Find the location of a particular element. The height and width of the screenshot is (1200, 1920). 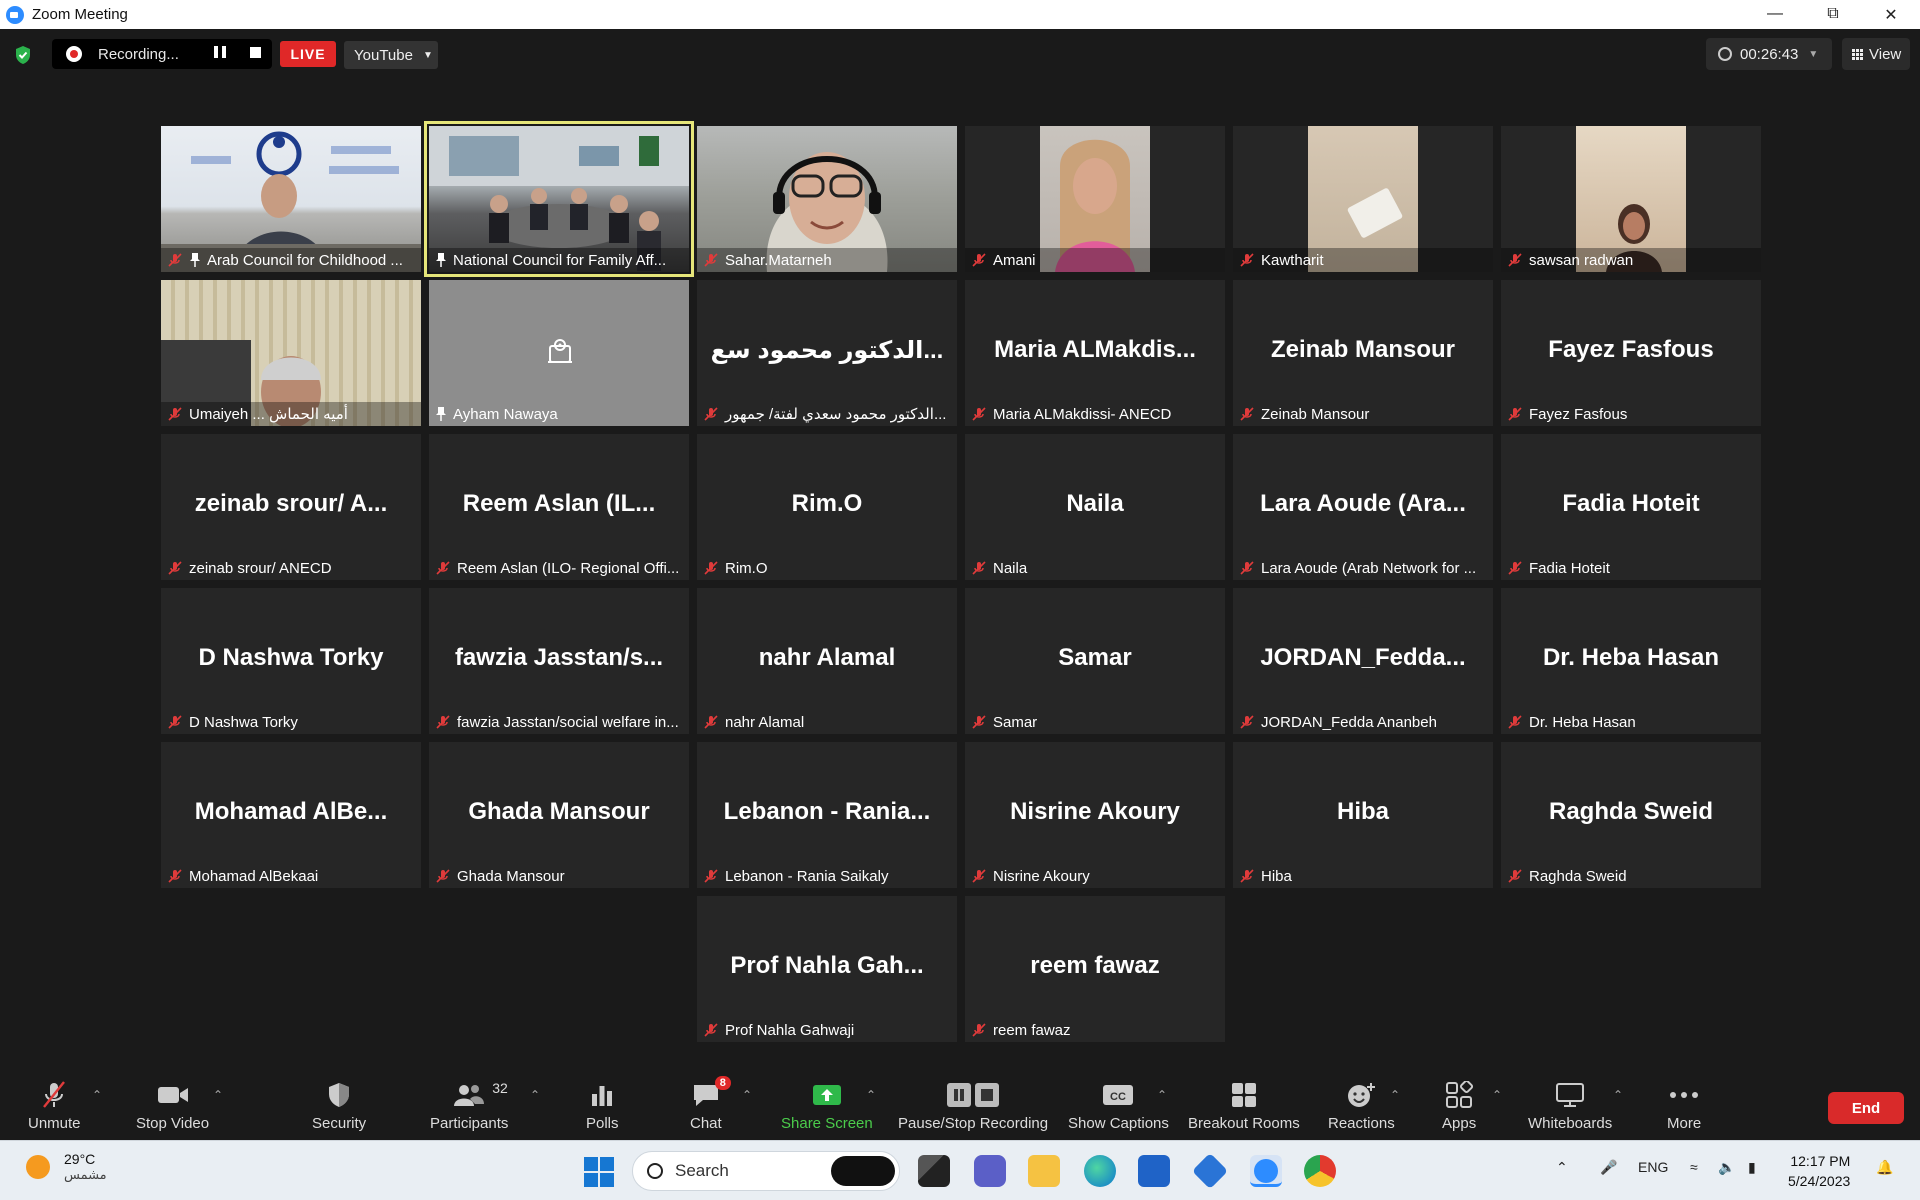

participant-tile: Hiba Hiba is located at coordinates (1363, 815).